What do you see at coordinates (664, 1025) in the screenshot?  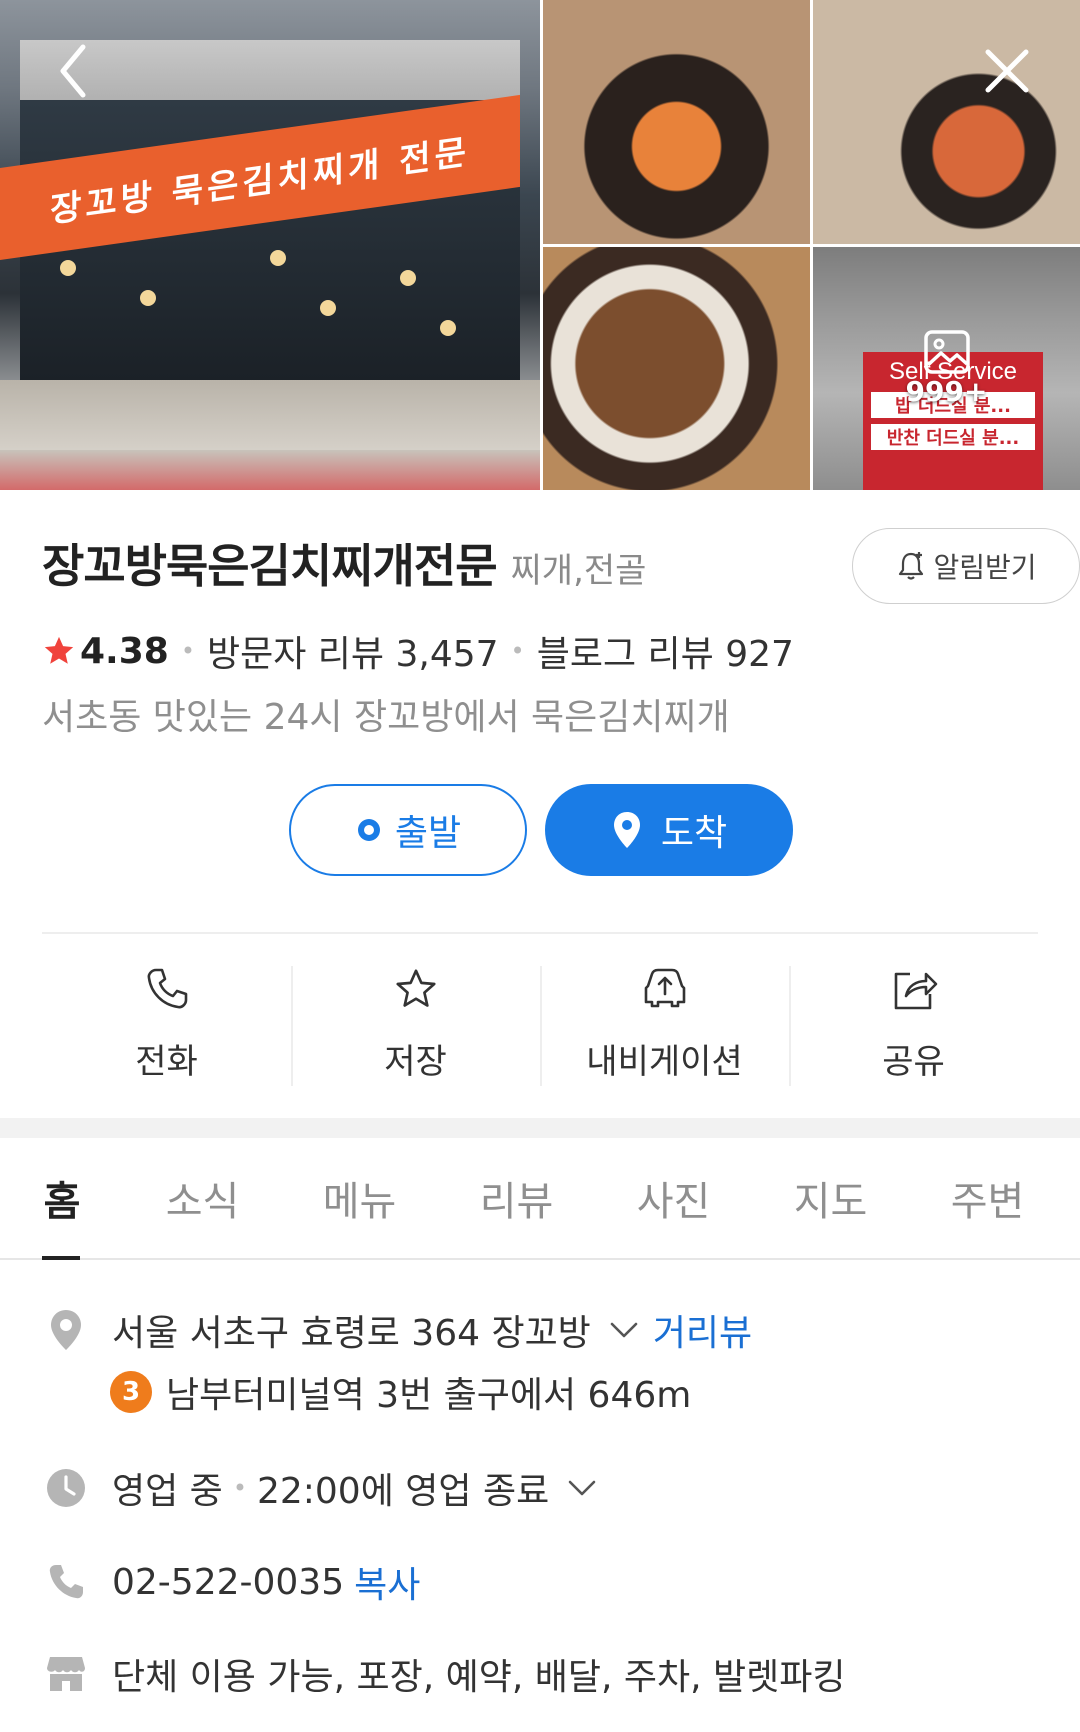 I see `navigation-action: 내비게이션` at bounding box center [664, 1025].